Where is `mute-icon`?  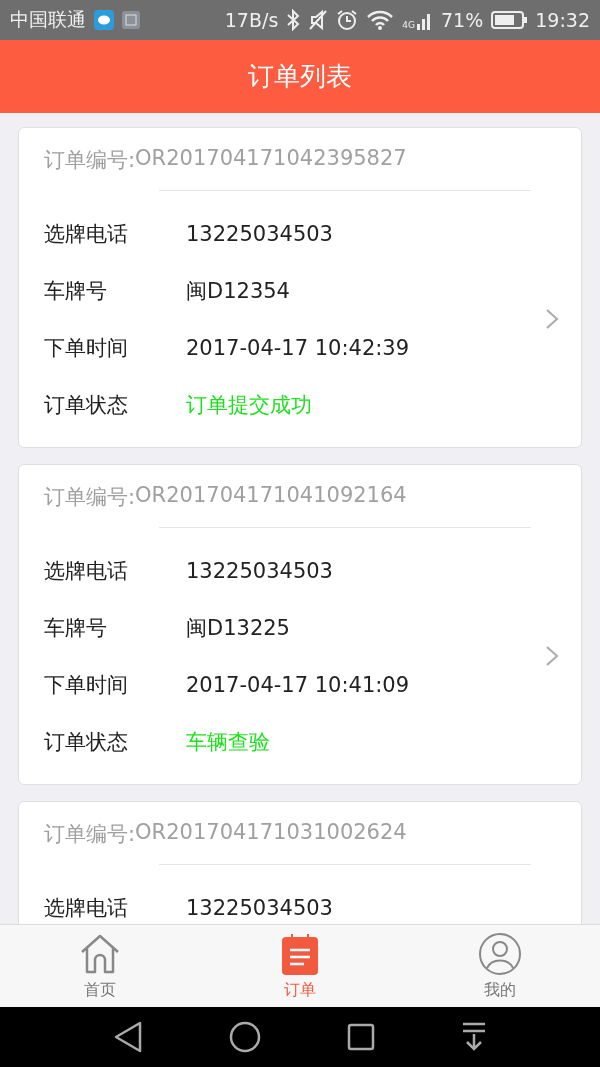 mute-icon is located at coordinates (318, 20).